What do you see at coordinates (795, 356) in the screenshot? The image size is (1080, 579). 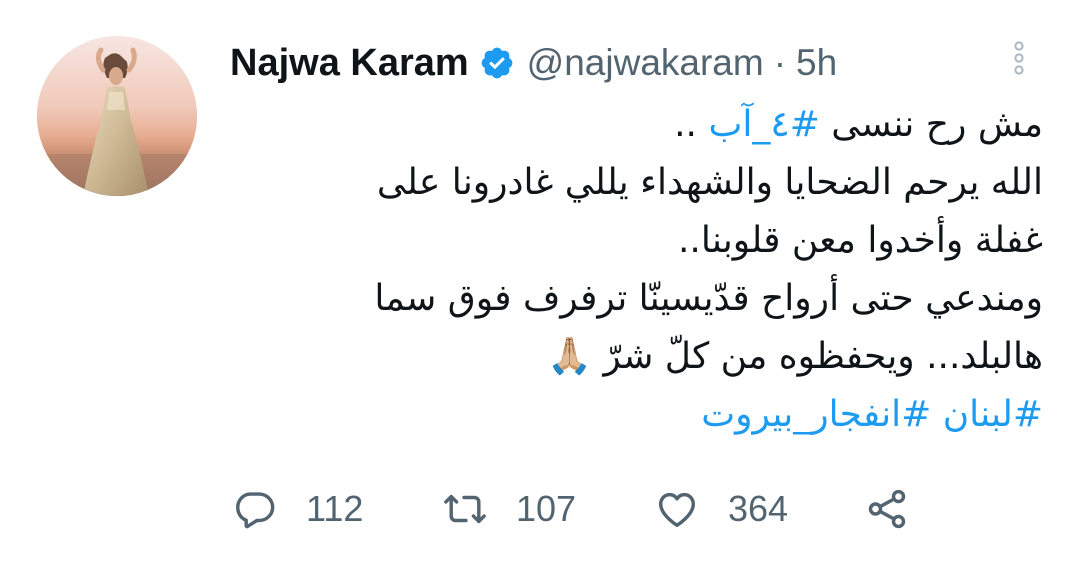 I see `tweet-line-5: هالبلد... ويحفظوه من كلّ شرّ 🙏🏼` at bounding box center [795, 356].